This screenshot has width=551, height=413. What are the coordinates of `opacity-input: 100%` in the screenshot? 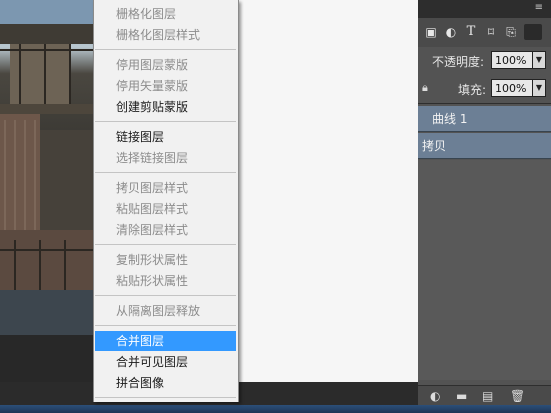 It's located at (512, 60).